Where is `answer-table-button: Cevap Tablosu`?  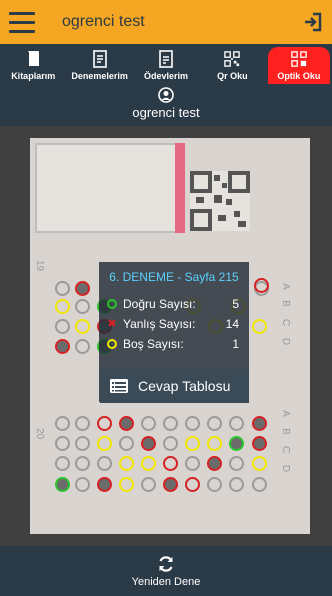 answer-table-button: Cevap Tablosu is located at coordinates (174, 386).